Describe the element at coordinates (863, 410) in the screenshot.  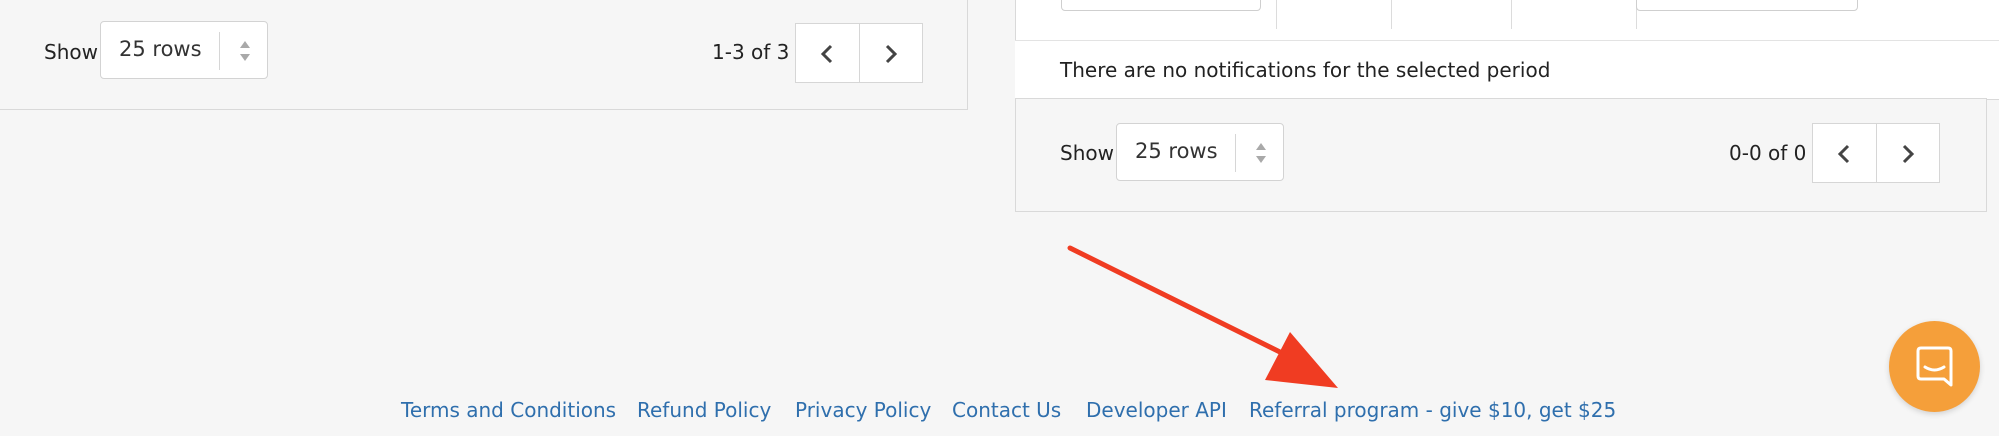
I see `privacy-policy-link: Privacy Policy` at that location.